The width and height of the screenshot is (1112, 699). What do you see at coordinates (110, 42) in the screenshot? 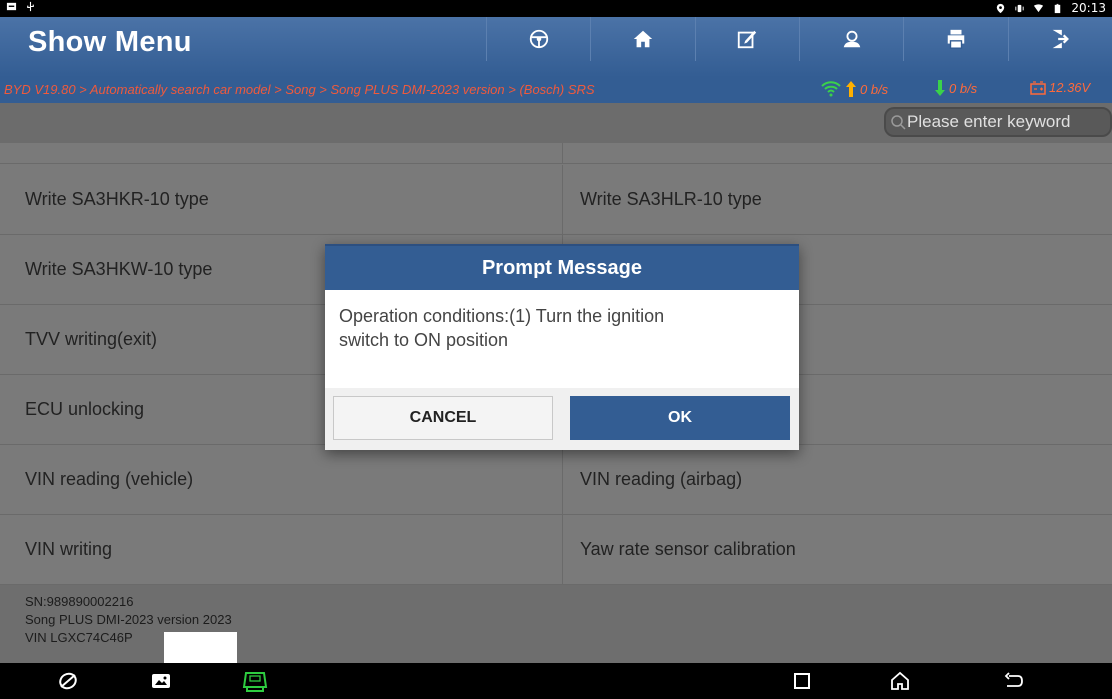
I see `page-title: Show Menu` at bounding box center [110, 42].